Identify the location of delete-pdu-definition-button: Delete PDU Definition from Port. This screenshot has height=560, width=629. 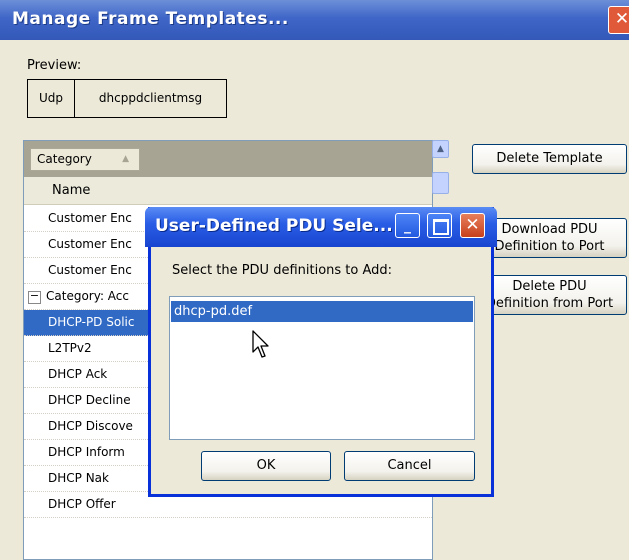
(549, 295).